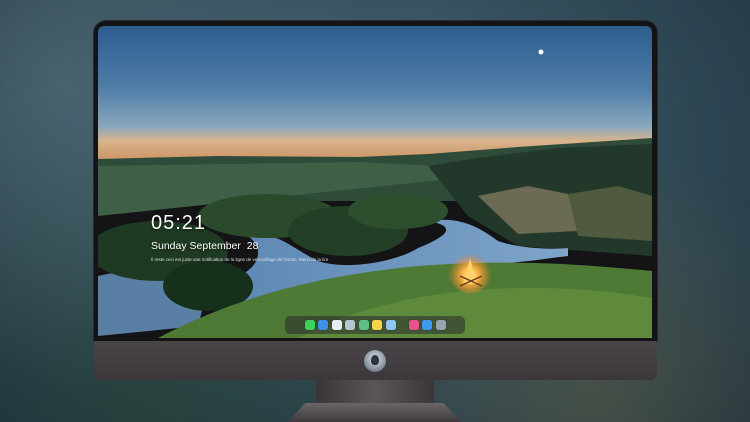  What do you see at coordinates (179, 223) in the screenshot?
I see `lock-screen-clock: 05:21` at bounding box center [179, 223].